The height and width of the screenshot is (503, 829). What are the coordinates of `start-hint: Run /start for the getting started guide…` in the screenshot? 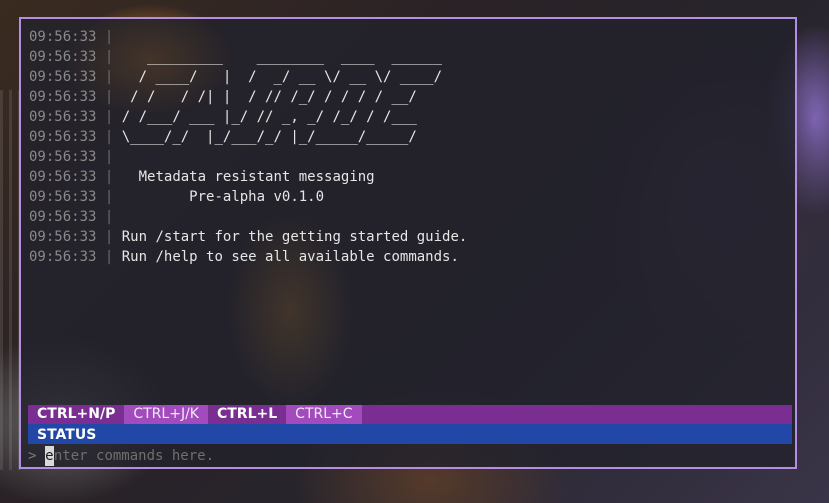 It's located at (294, 237).